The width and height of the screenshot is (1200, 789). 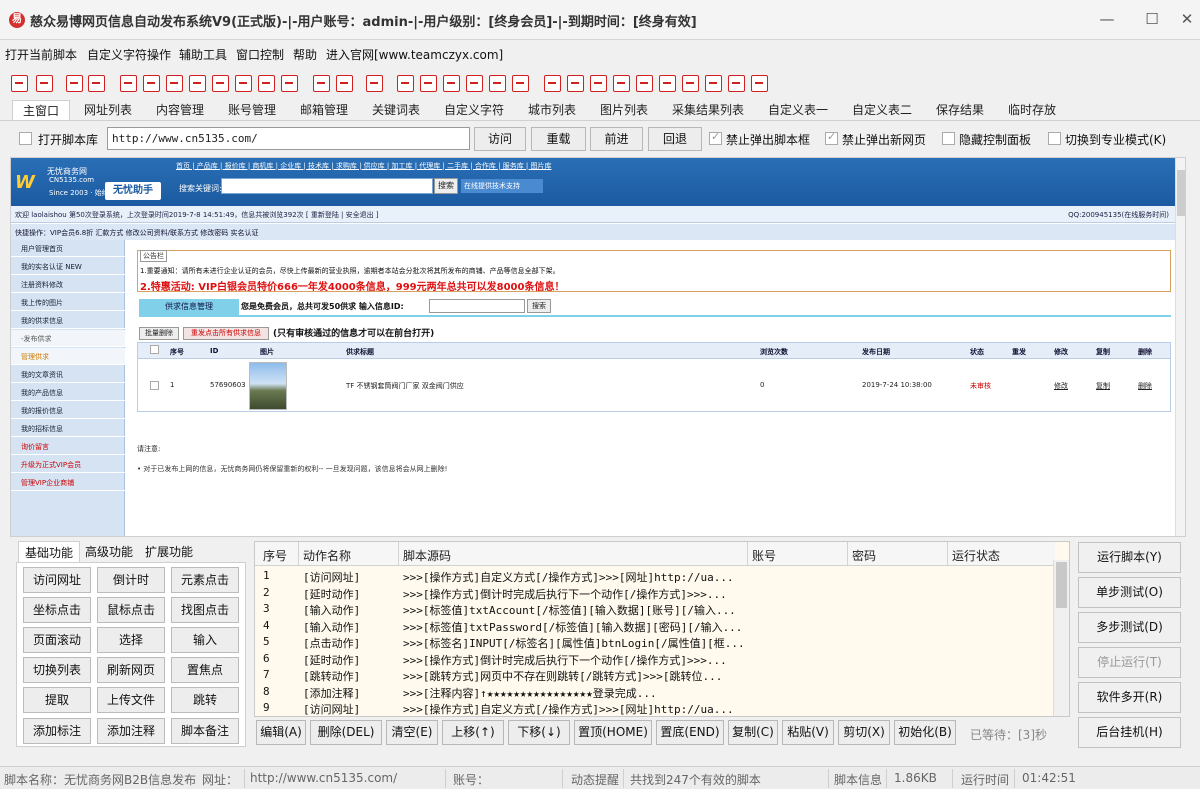 I want to click on web-side-item: 我的供求信息, so click(x=68, y=320).